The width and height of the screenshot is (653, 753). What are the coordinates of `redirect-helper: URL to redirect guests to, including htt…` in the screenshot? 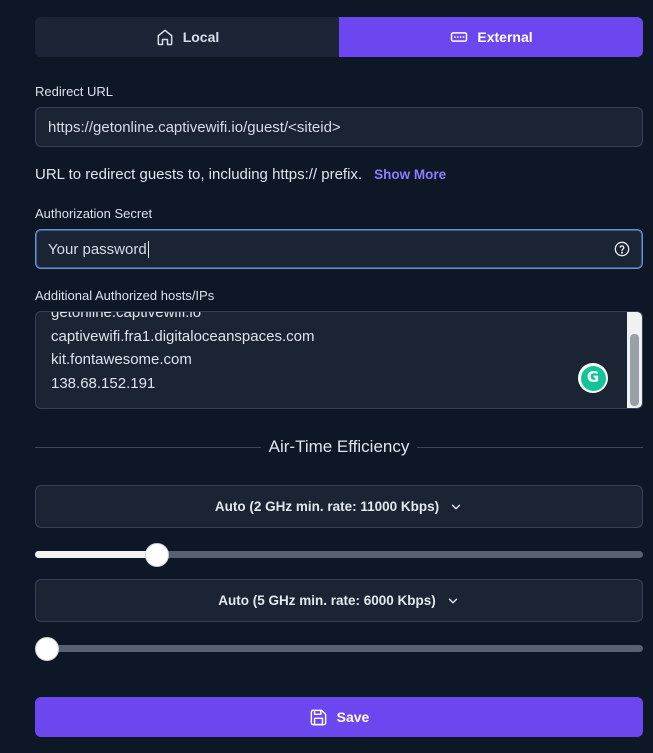 It's located at (240, 174).